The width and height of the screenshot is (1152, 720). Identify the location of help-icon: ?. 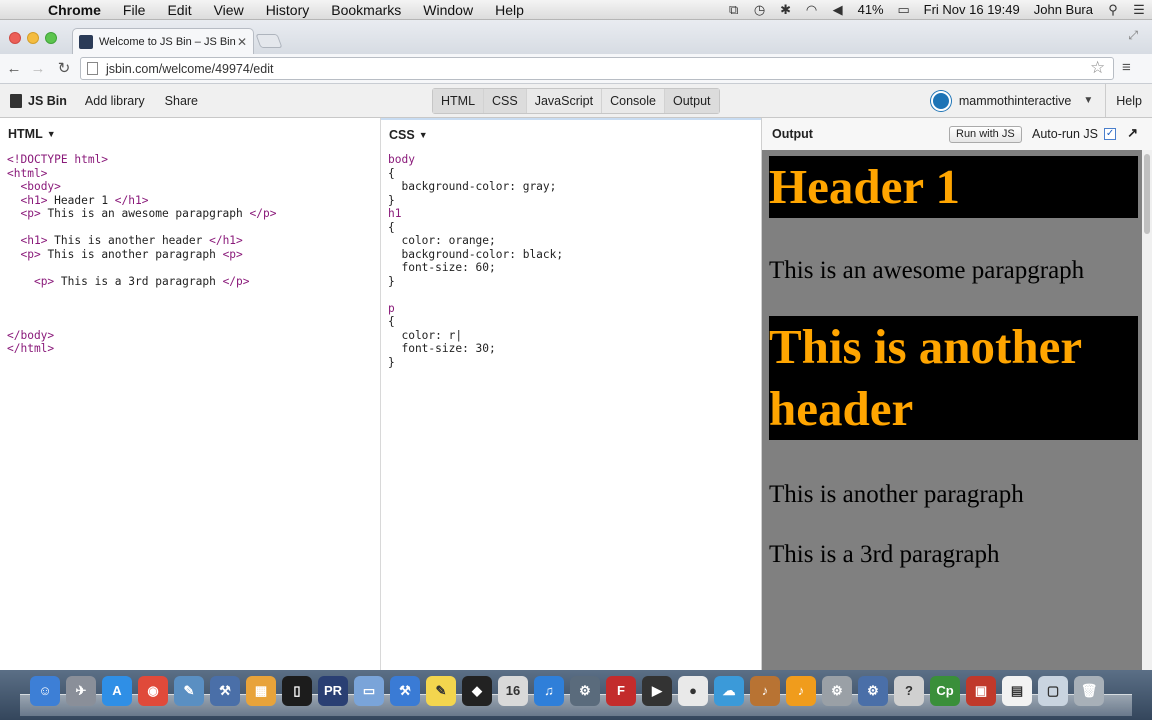
(909, 691).